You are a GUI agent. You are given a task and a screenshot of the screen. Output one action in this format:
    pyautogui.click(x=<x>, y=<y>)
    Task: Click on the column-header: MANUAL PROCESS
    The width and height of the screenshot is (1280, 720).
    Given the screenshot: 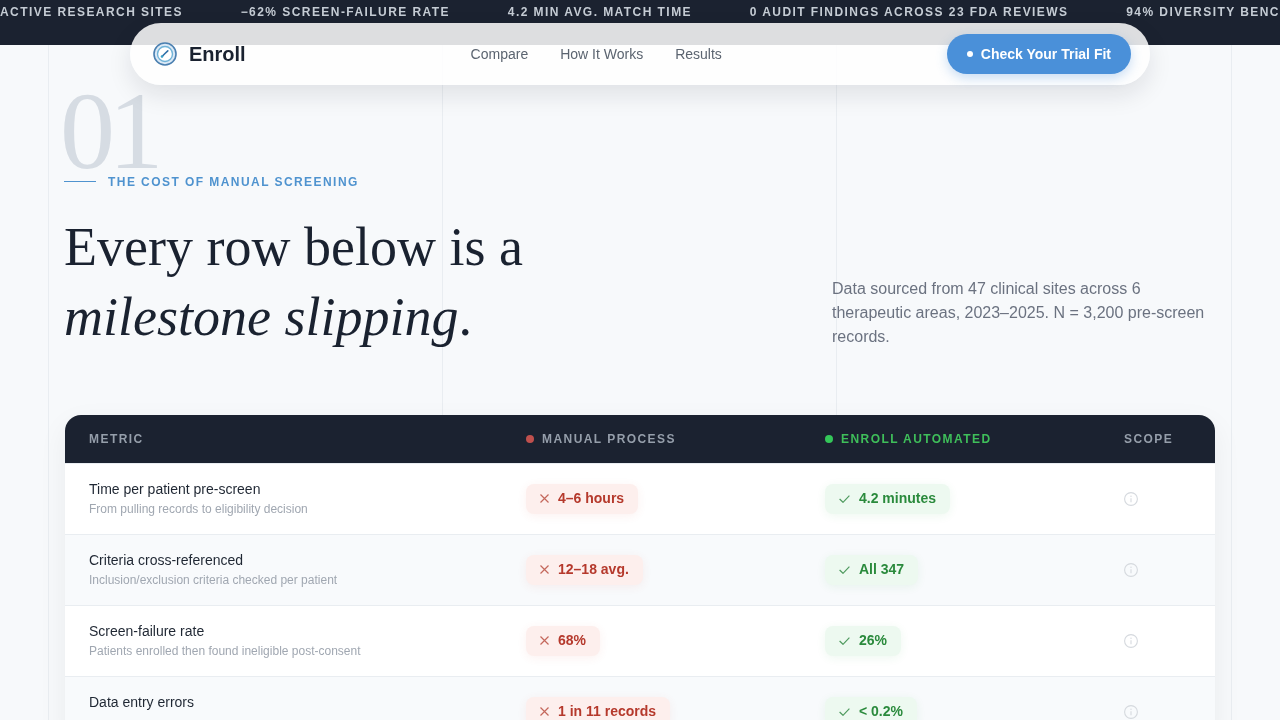 What is the action you would take?
    pyautogui.click(x=609, y=438)
    